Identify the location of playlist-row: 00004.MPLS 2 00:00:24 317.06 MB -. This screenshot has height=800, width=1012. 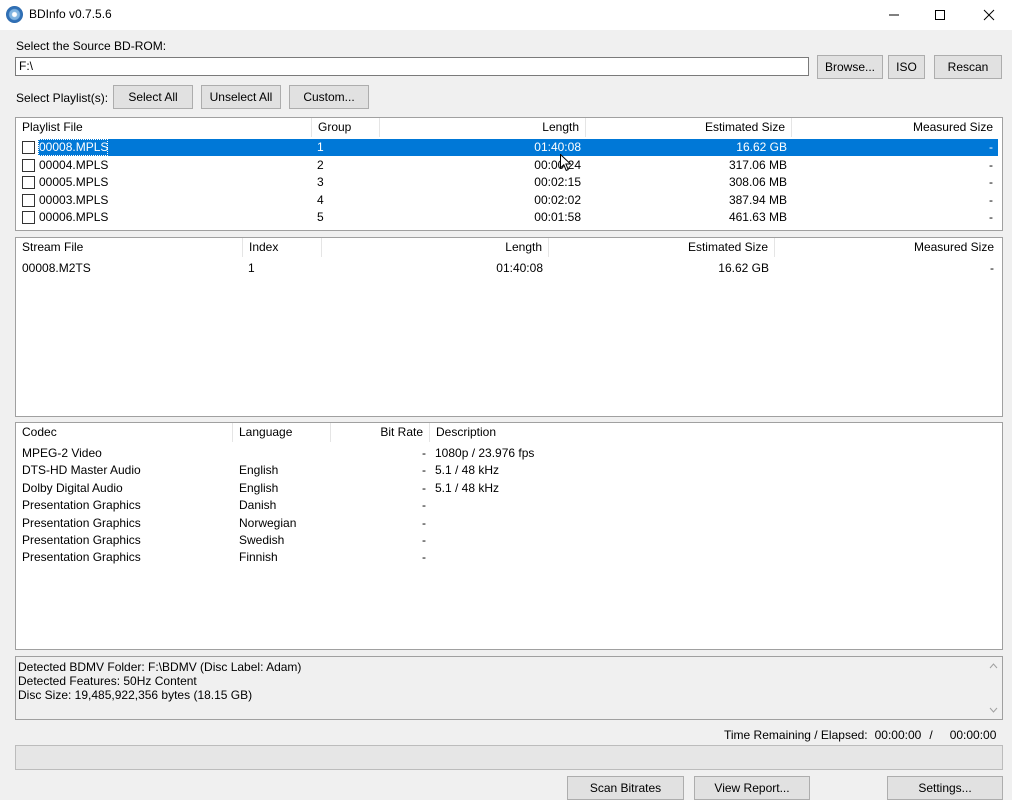
(509, 165).